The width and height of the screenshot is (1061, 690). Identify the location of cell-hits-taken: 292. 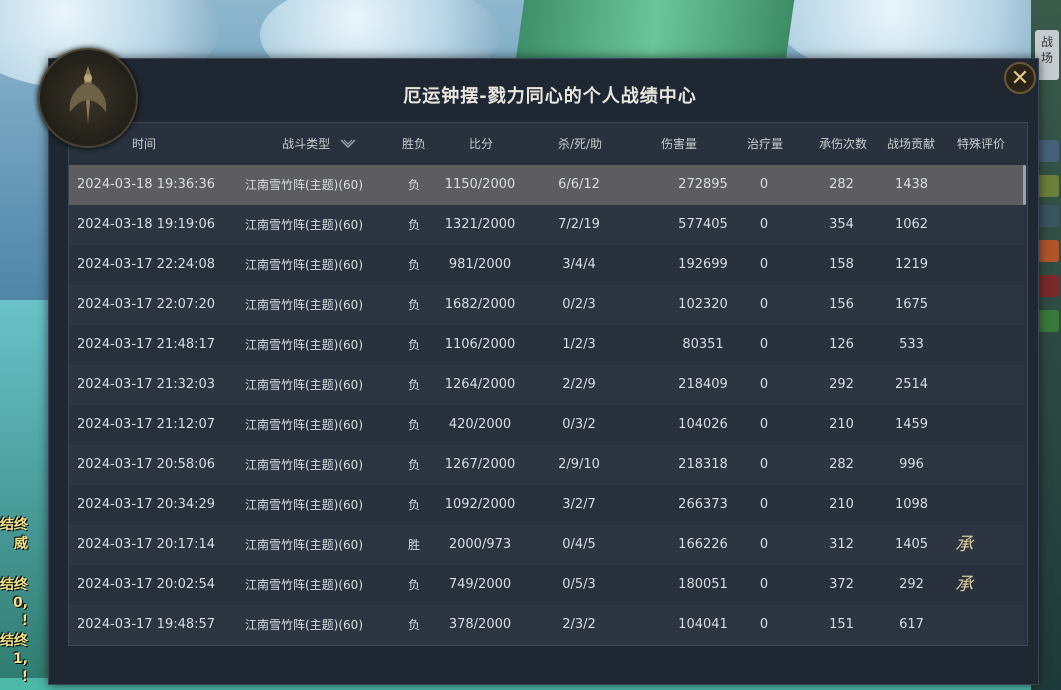
(841, 384).